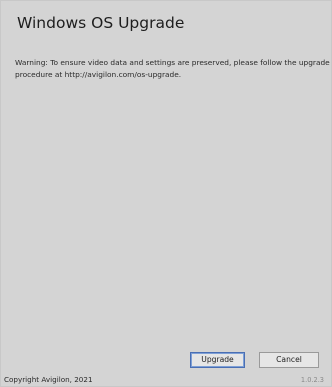  Describe the element at coordinates (289, 360) in the screenshot. I see `cancel-button: Cancel` at that location.